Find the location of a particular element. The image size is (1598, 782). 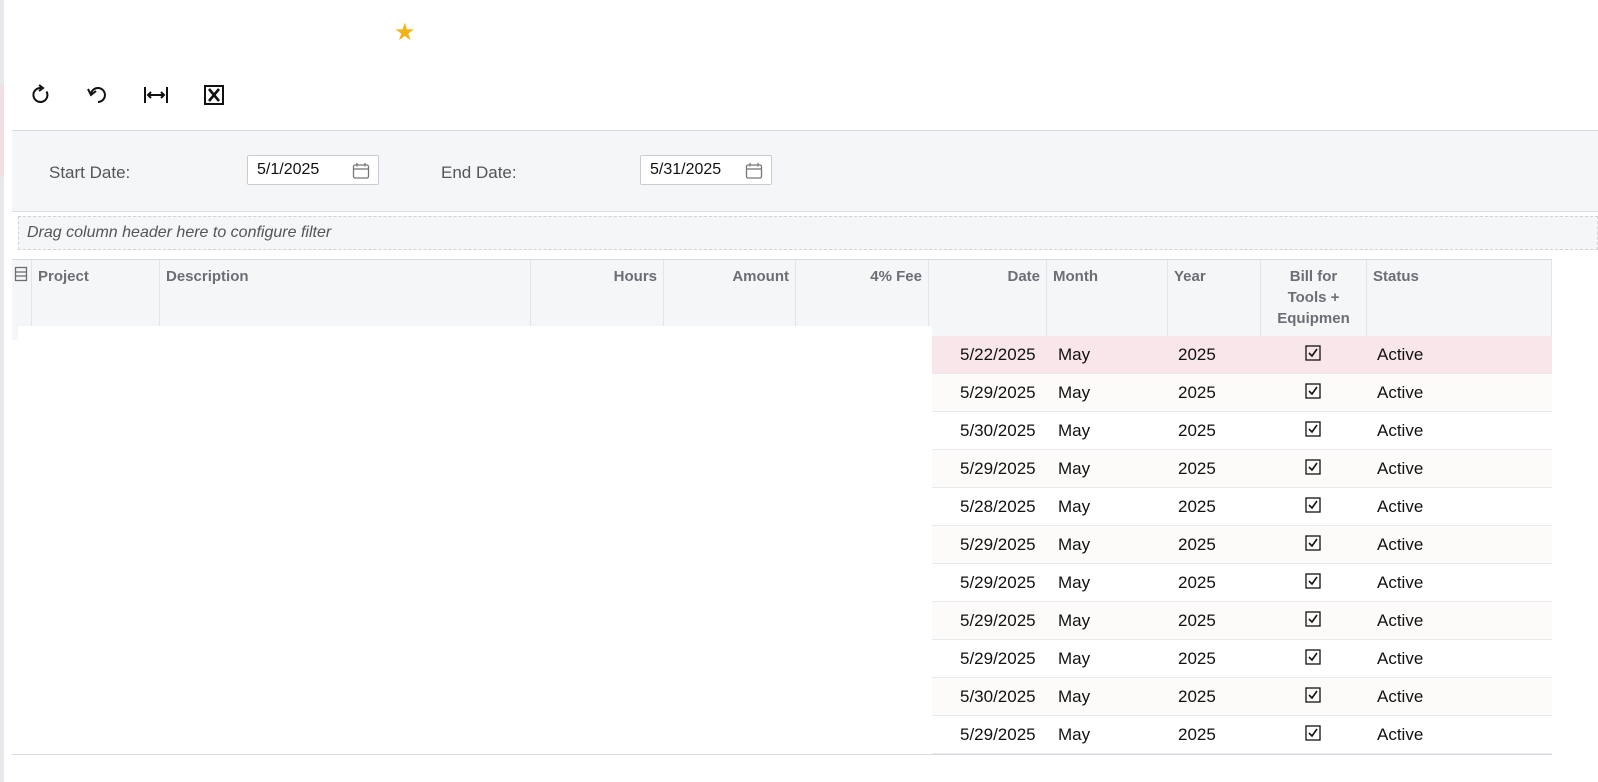

start-date-label: Start Date: is located at coordinates (90, 172).